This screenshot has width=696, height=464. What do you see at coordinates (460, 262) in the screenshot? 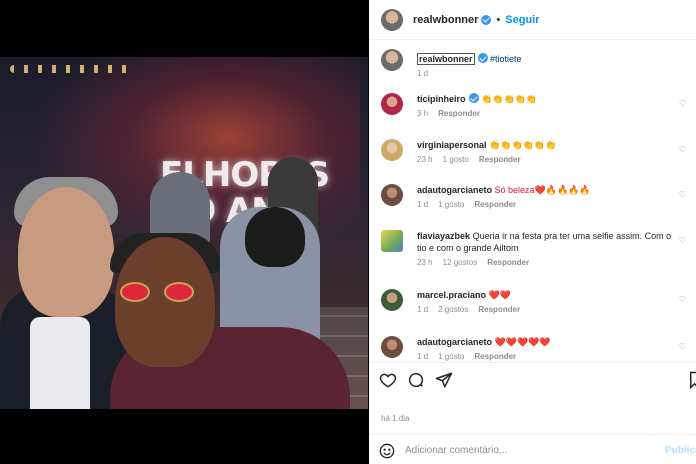
I see `comment-likes: 12 gostos` at bounding box center [460, 262].